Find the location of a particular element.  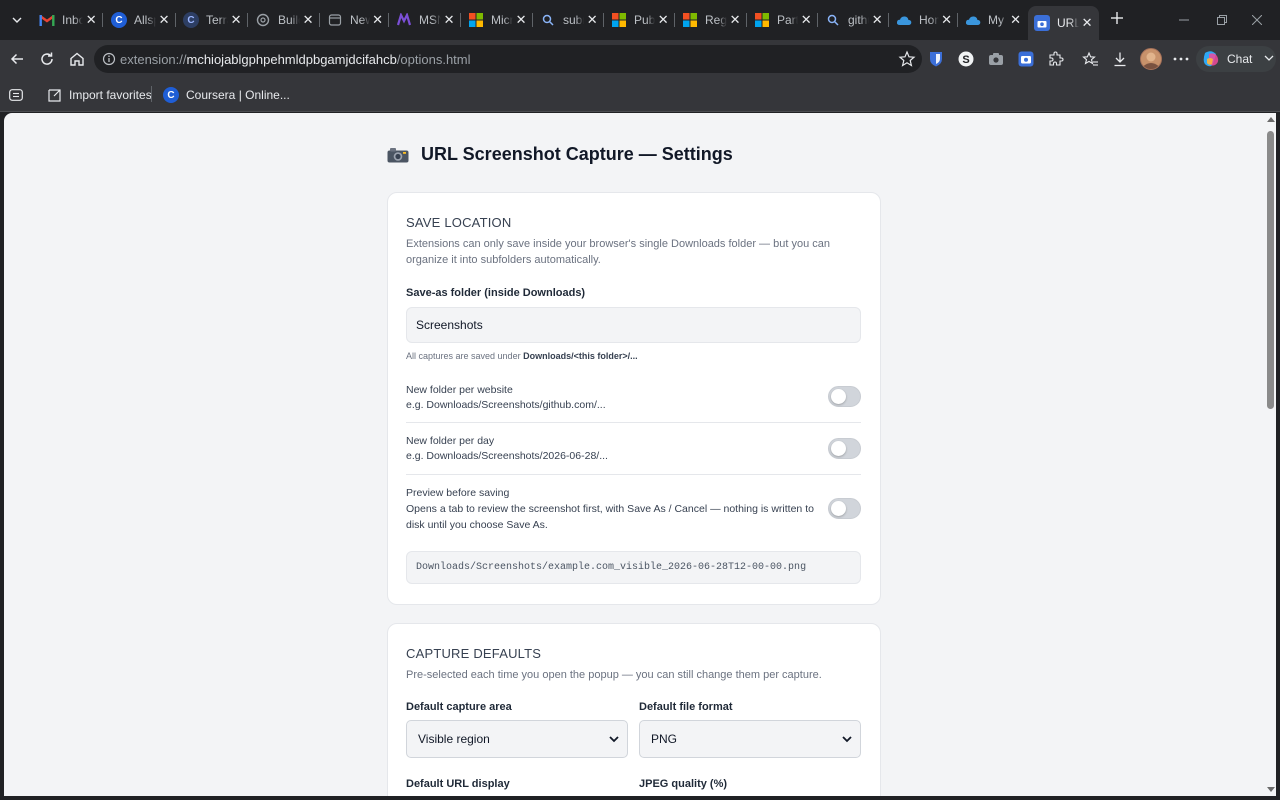

sidebar-toggle-button is located at coordinates (19, 95).